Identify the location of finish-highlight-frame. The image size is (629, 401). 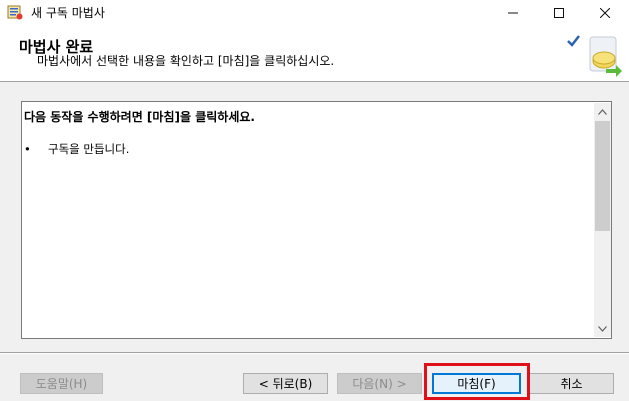
(477, 381).